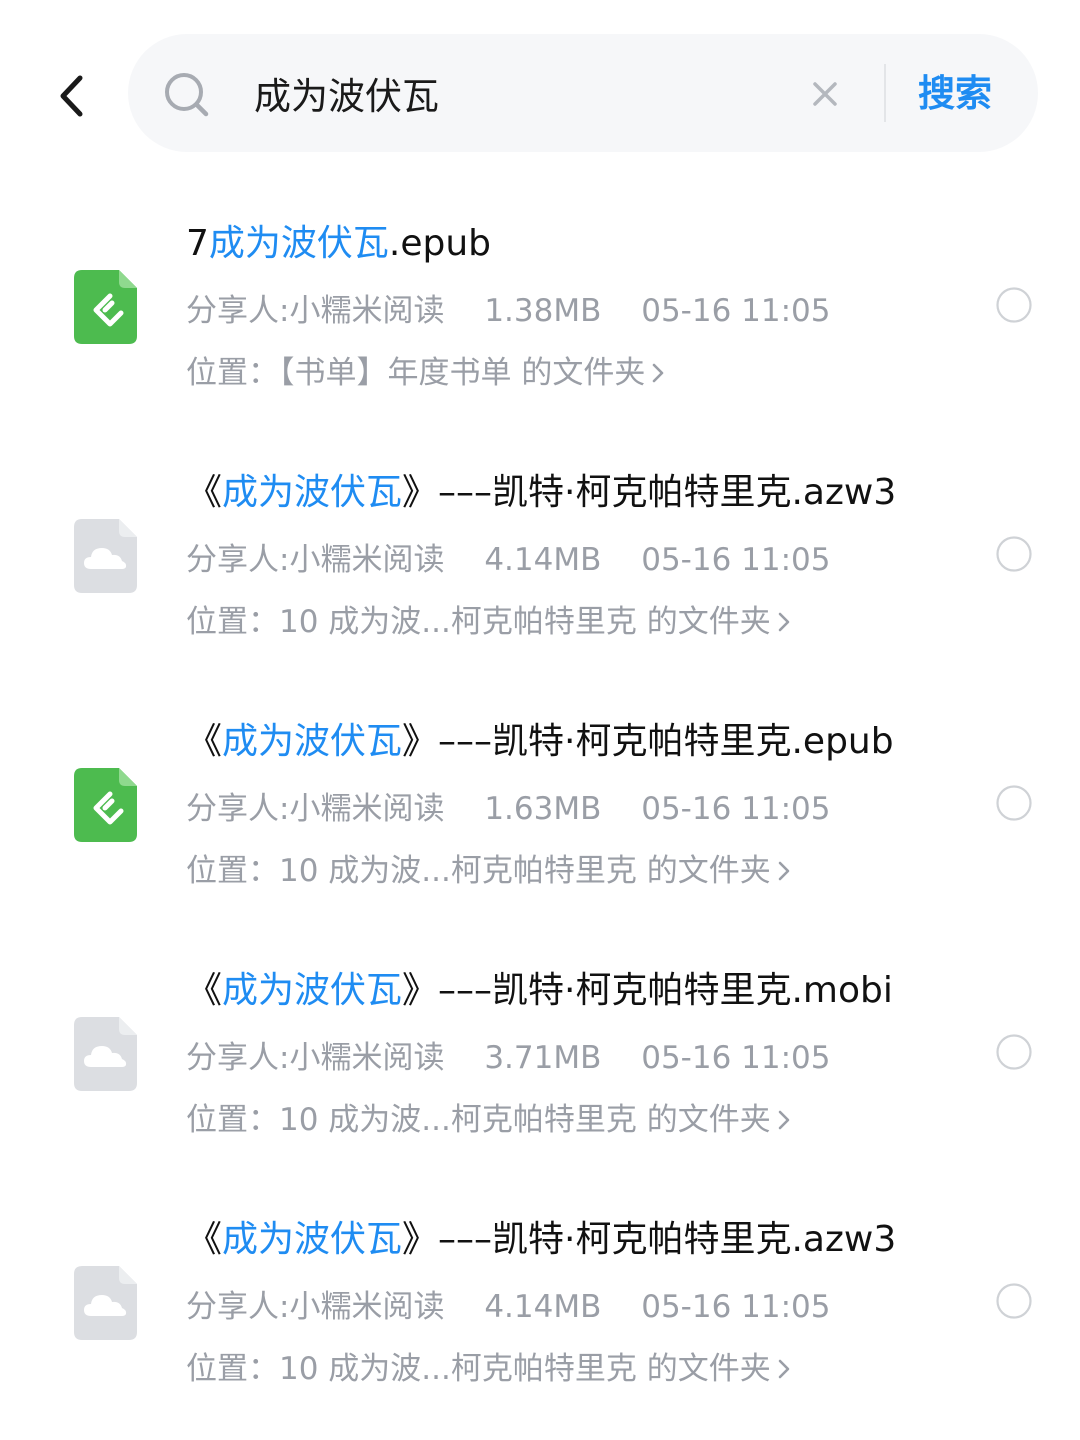  What do you see at coordinates (543, 809) in the screenshot?
I see `file-size: 1.63MB` at bounding box center [543, 809].